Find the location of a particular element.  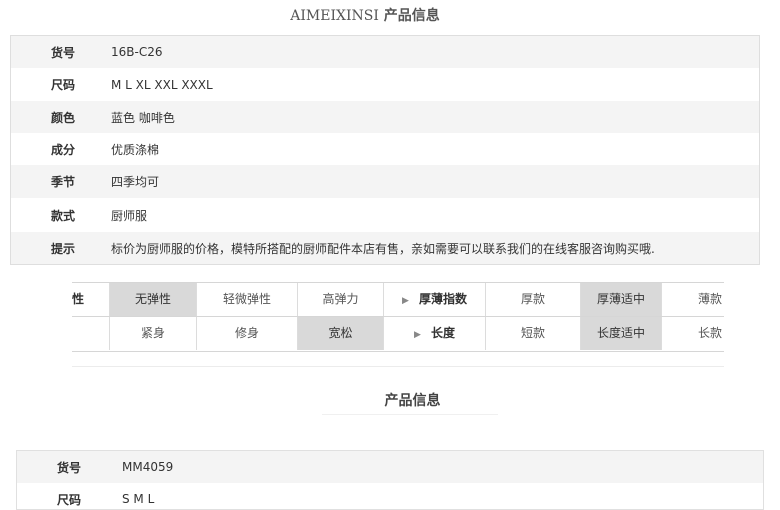

spec-value: M L XL XXL XXXL is located at coordinates (162, 84).